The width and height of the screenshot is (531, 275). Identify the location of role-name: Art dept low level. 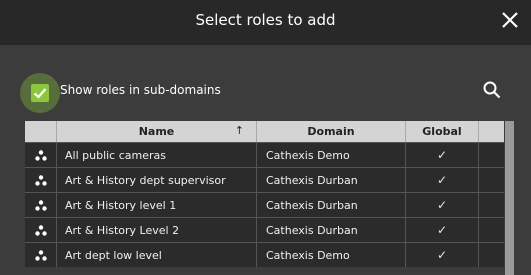
(157, 255).